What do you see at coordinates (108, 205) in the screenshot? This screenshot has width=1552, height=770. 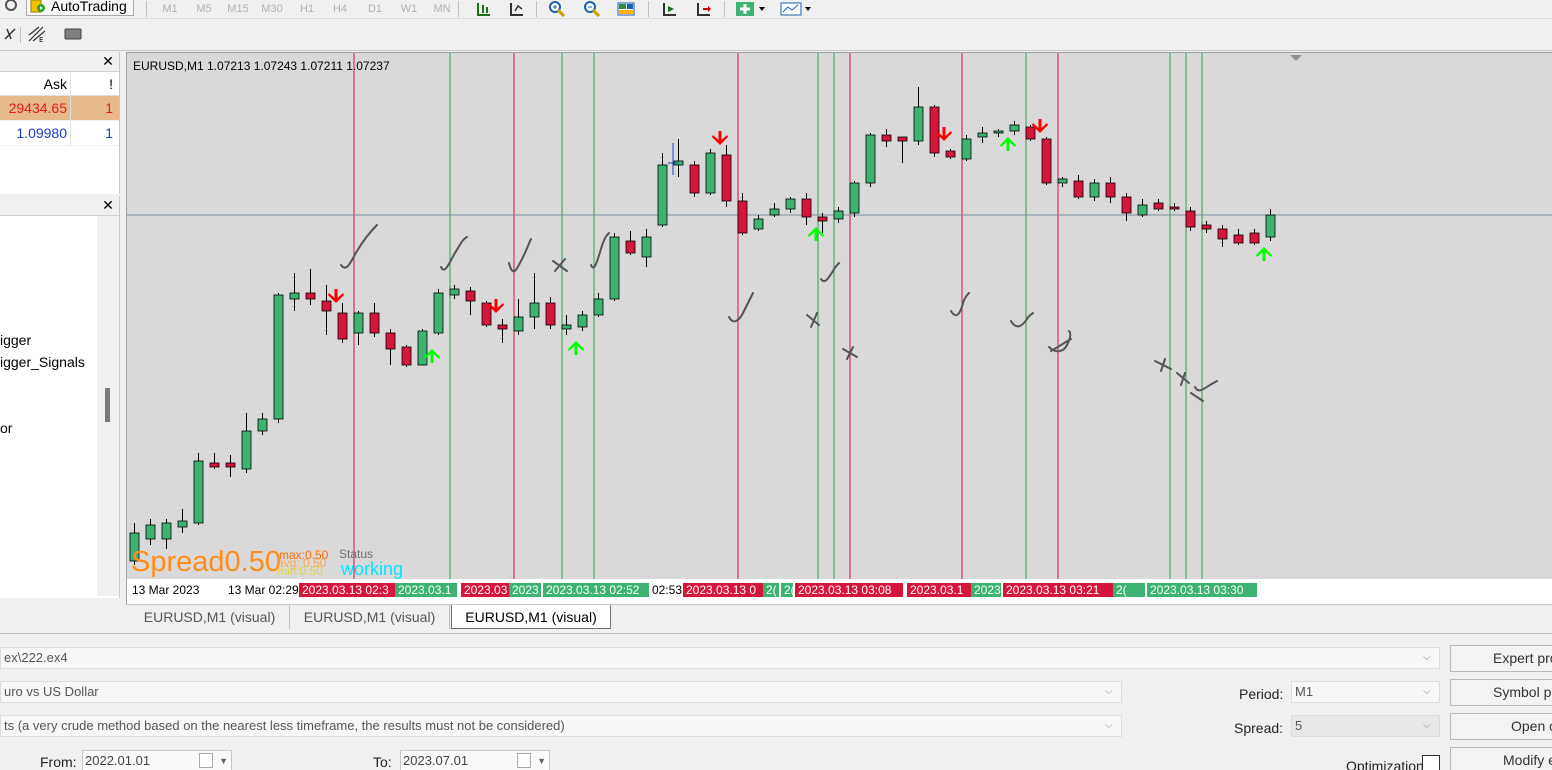 I see `navigator-close-button: ✕` at bounding box center [108, 205].